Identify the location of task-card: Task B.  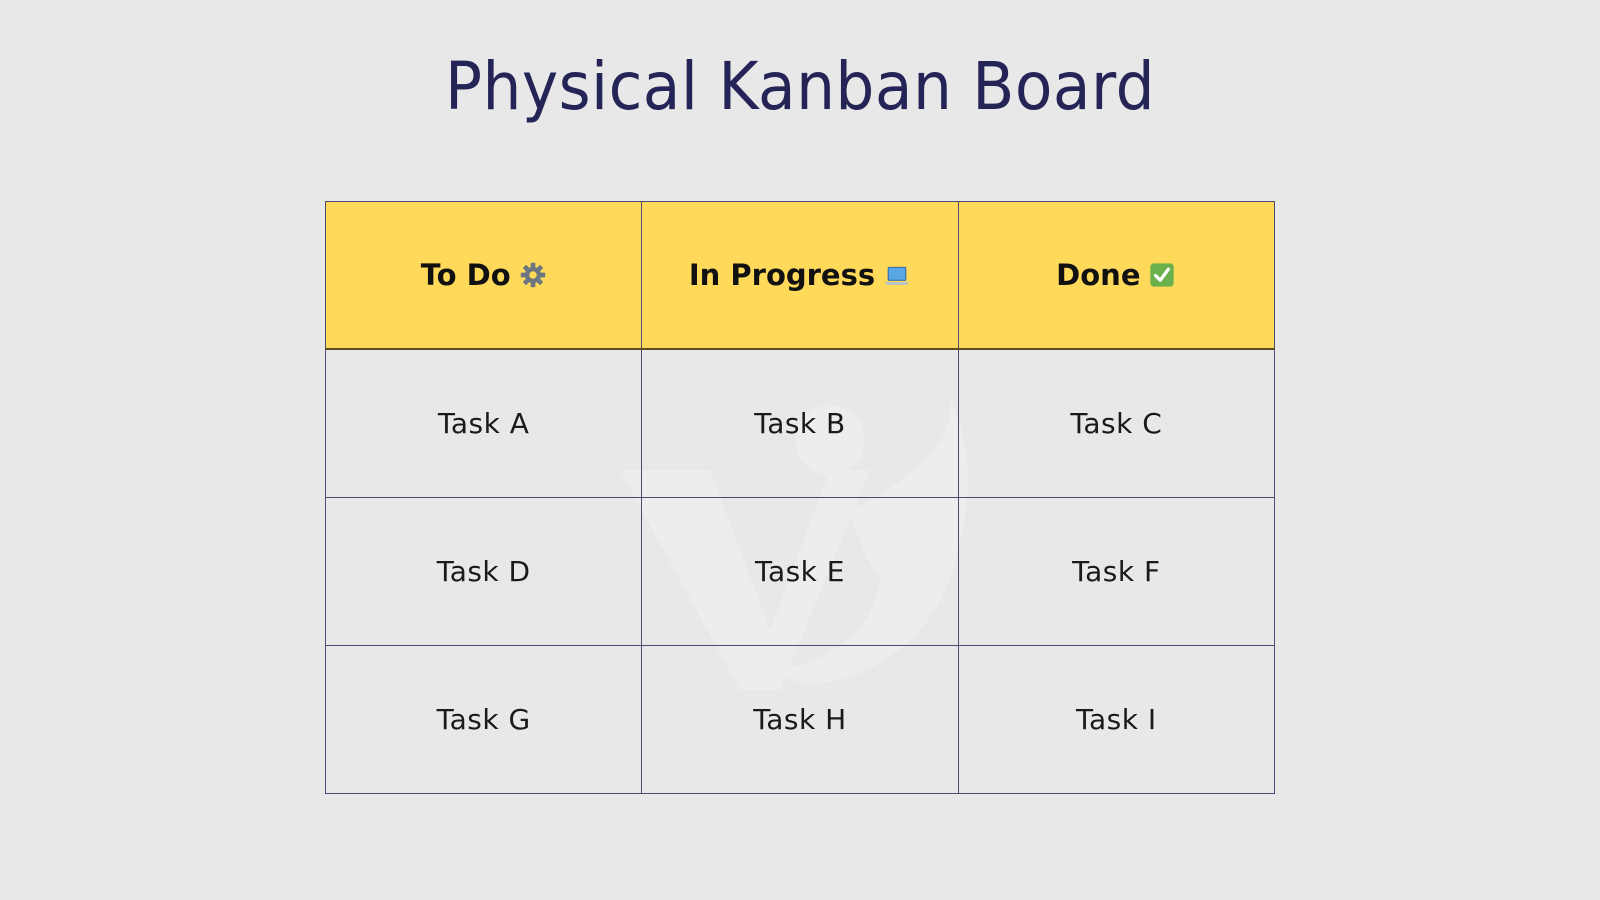
(800, 423).